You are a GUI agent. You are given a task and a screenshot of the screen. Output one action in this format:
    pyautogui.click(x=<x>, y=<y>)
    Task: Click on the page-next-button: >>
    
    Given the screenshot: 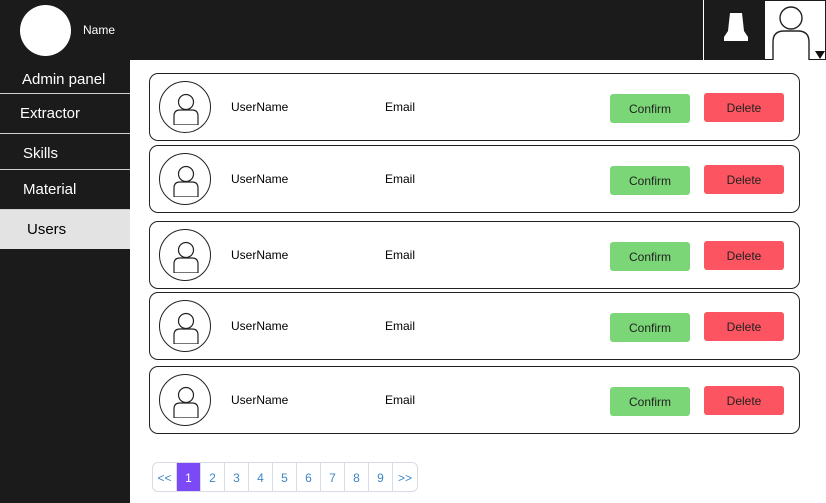 What is the action you would take?
    pyautogui.click(x=405, y=477)
    